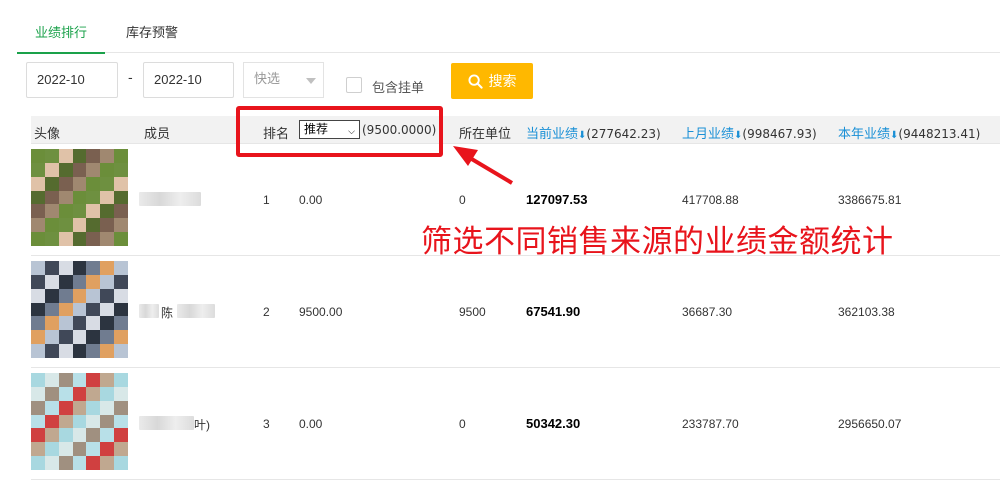 The height and width of the screenshot is (484, 1000). What do you see at coordinates (188, 80) in the screenshot?
I see `date-to-input: 2022-10` at bounding box center [188, 80].